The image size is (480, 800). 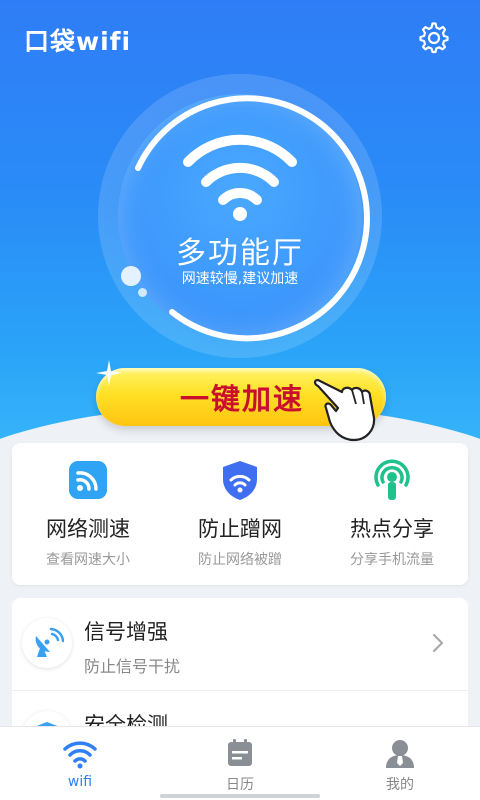 What do you see at coordinates (142, 292) in the screenshot?
I see `decor-dot-small` at bounding box center [142, 292].